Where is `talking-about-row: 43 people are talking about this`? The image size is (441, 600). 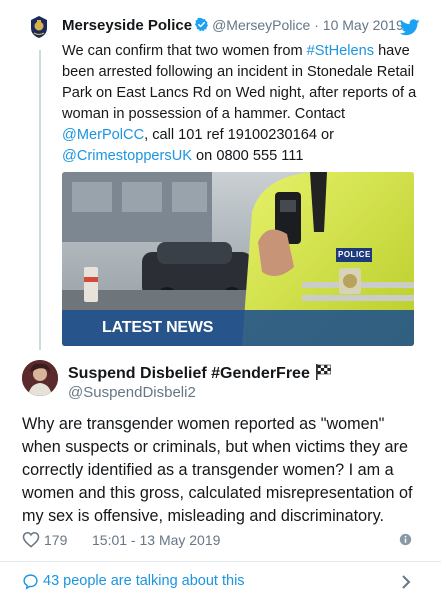 talking-about-row: 43 people are talking about this is located at coordinates (220, 581).